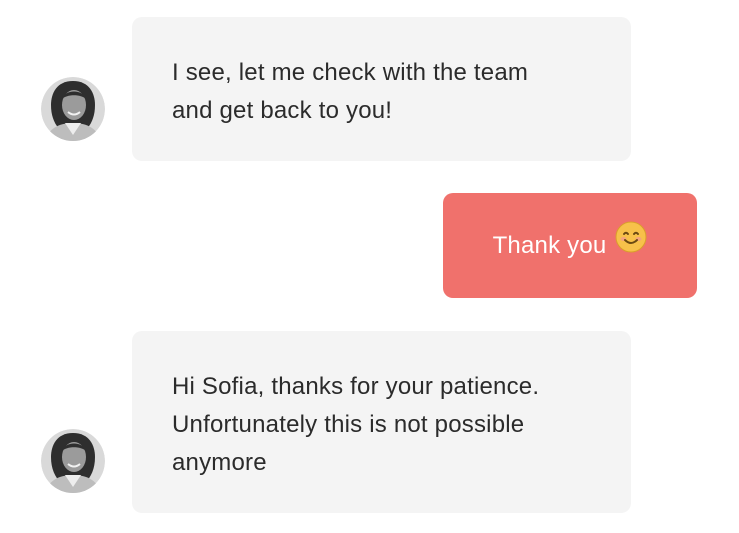  What do you see at coordinates (350, 72) in the screenshot?
I see `message-line: I see, let me check with the team` at bounding box center [350, 72].